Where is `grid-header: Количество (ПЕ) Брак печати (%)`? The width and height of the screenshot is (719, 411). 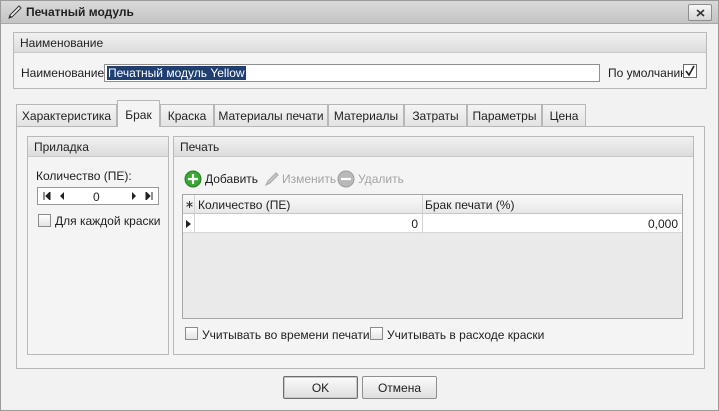
grid-header: Количество (ПЕ) Брак печати (%) is located at coordinates (432, 204).